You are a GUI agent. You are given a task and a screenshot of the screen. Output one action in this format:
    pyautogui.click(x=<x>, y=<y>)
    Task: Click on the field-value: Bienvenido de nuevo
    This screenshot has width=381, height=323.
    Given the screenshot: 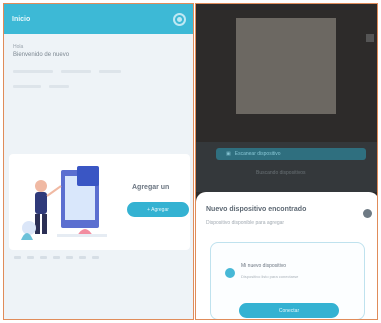 What is the action you would take?
    pyautogui.click(x=41, y=55)
    